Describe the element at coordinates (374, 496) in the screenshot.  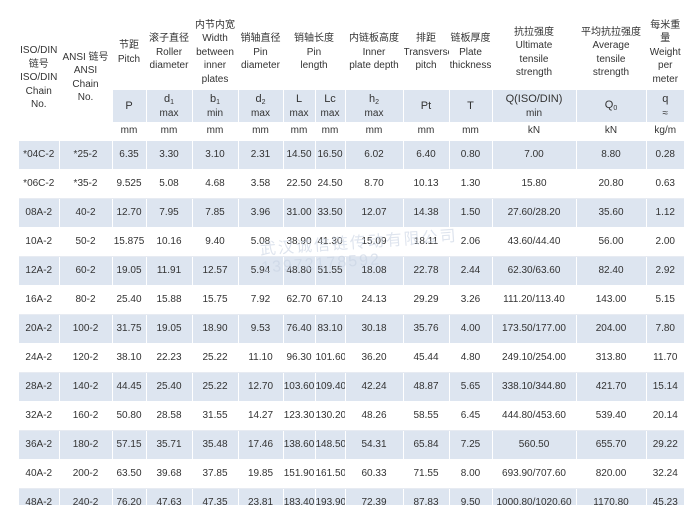
I see `cell-plate_depth: 72.39` at that location.